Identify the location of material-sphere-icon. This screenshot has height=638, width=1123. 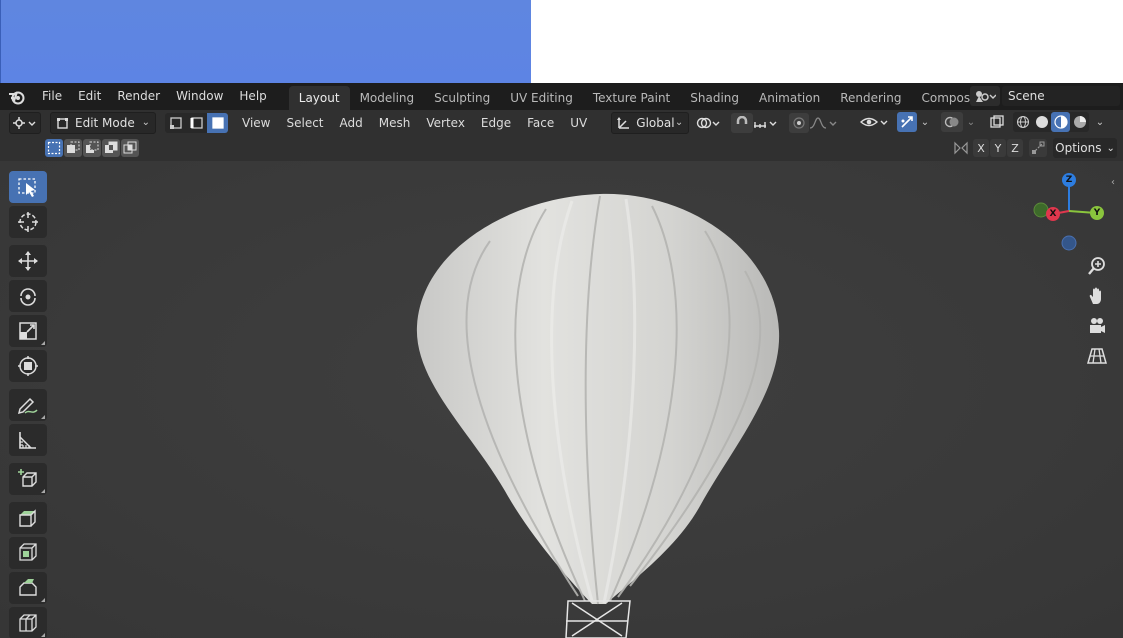
(1060, 122).